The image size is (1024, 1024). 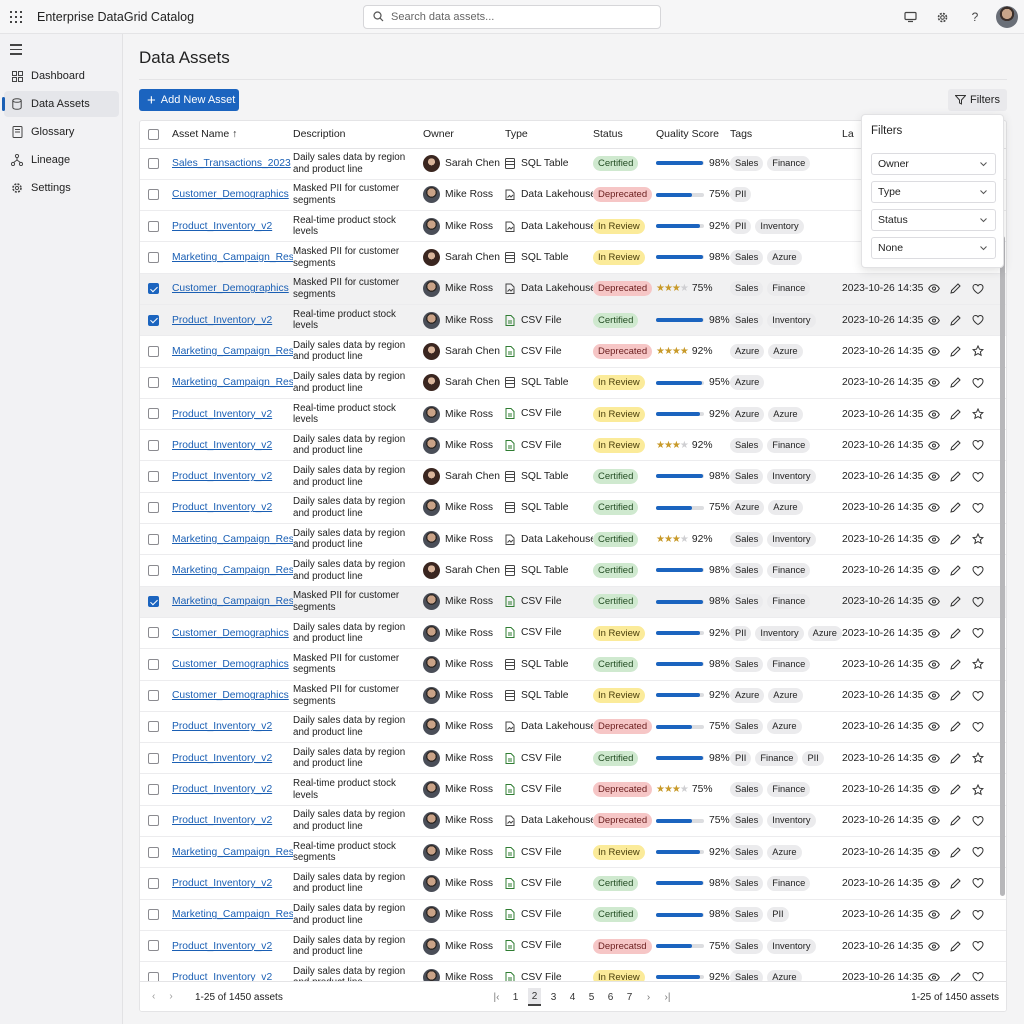 What do you see at coordinates (933, 192) in the screenshot?
I see `type-filter-select: Type` at bounding box center [933, 192].